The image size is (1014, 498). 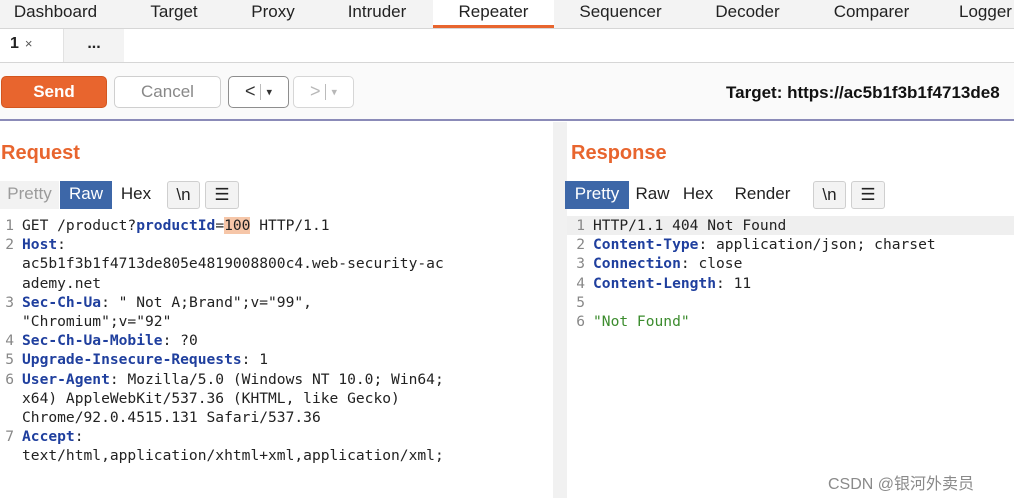 What do you see at coordinates (206, 302) in the screenshot?
I see `code-token: : " Not A;Brand";v="99",` at bounding box center [206, 302].